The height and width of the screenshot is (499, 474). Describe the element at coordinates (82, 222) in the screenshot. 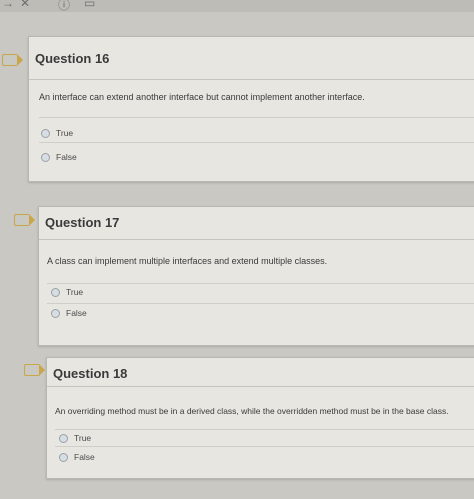

I see `question-title: Question 17` at that location.